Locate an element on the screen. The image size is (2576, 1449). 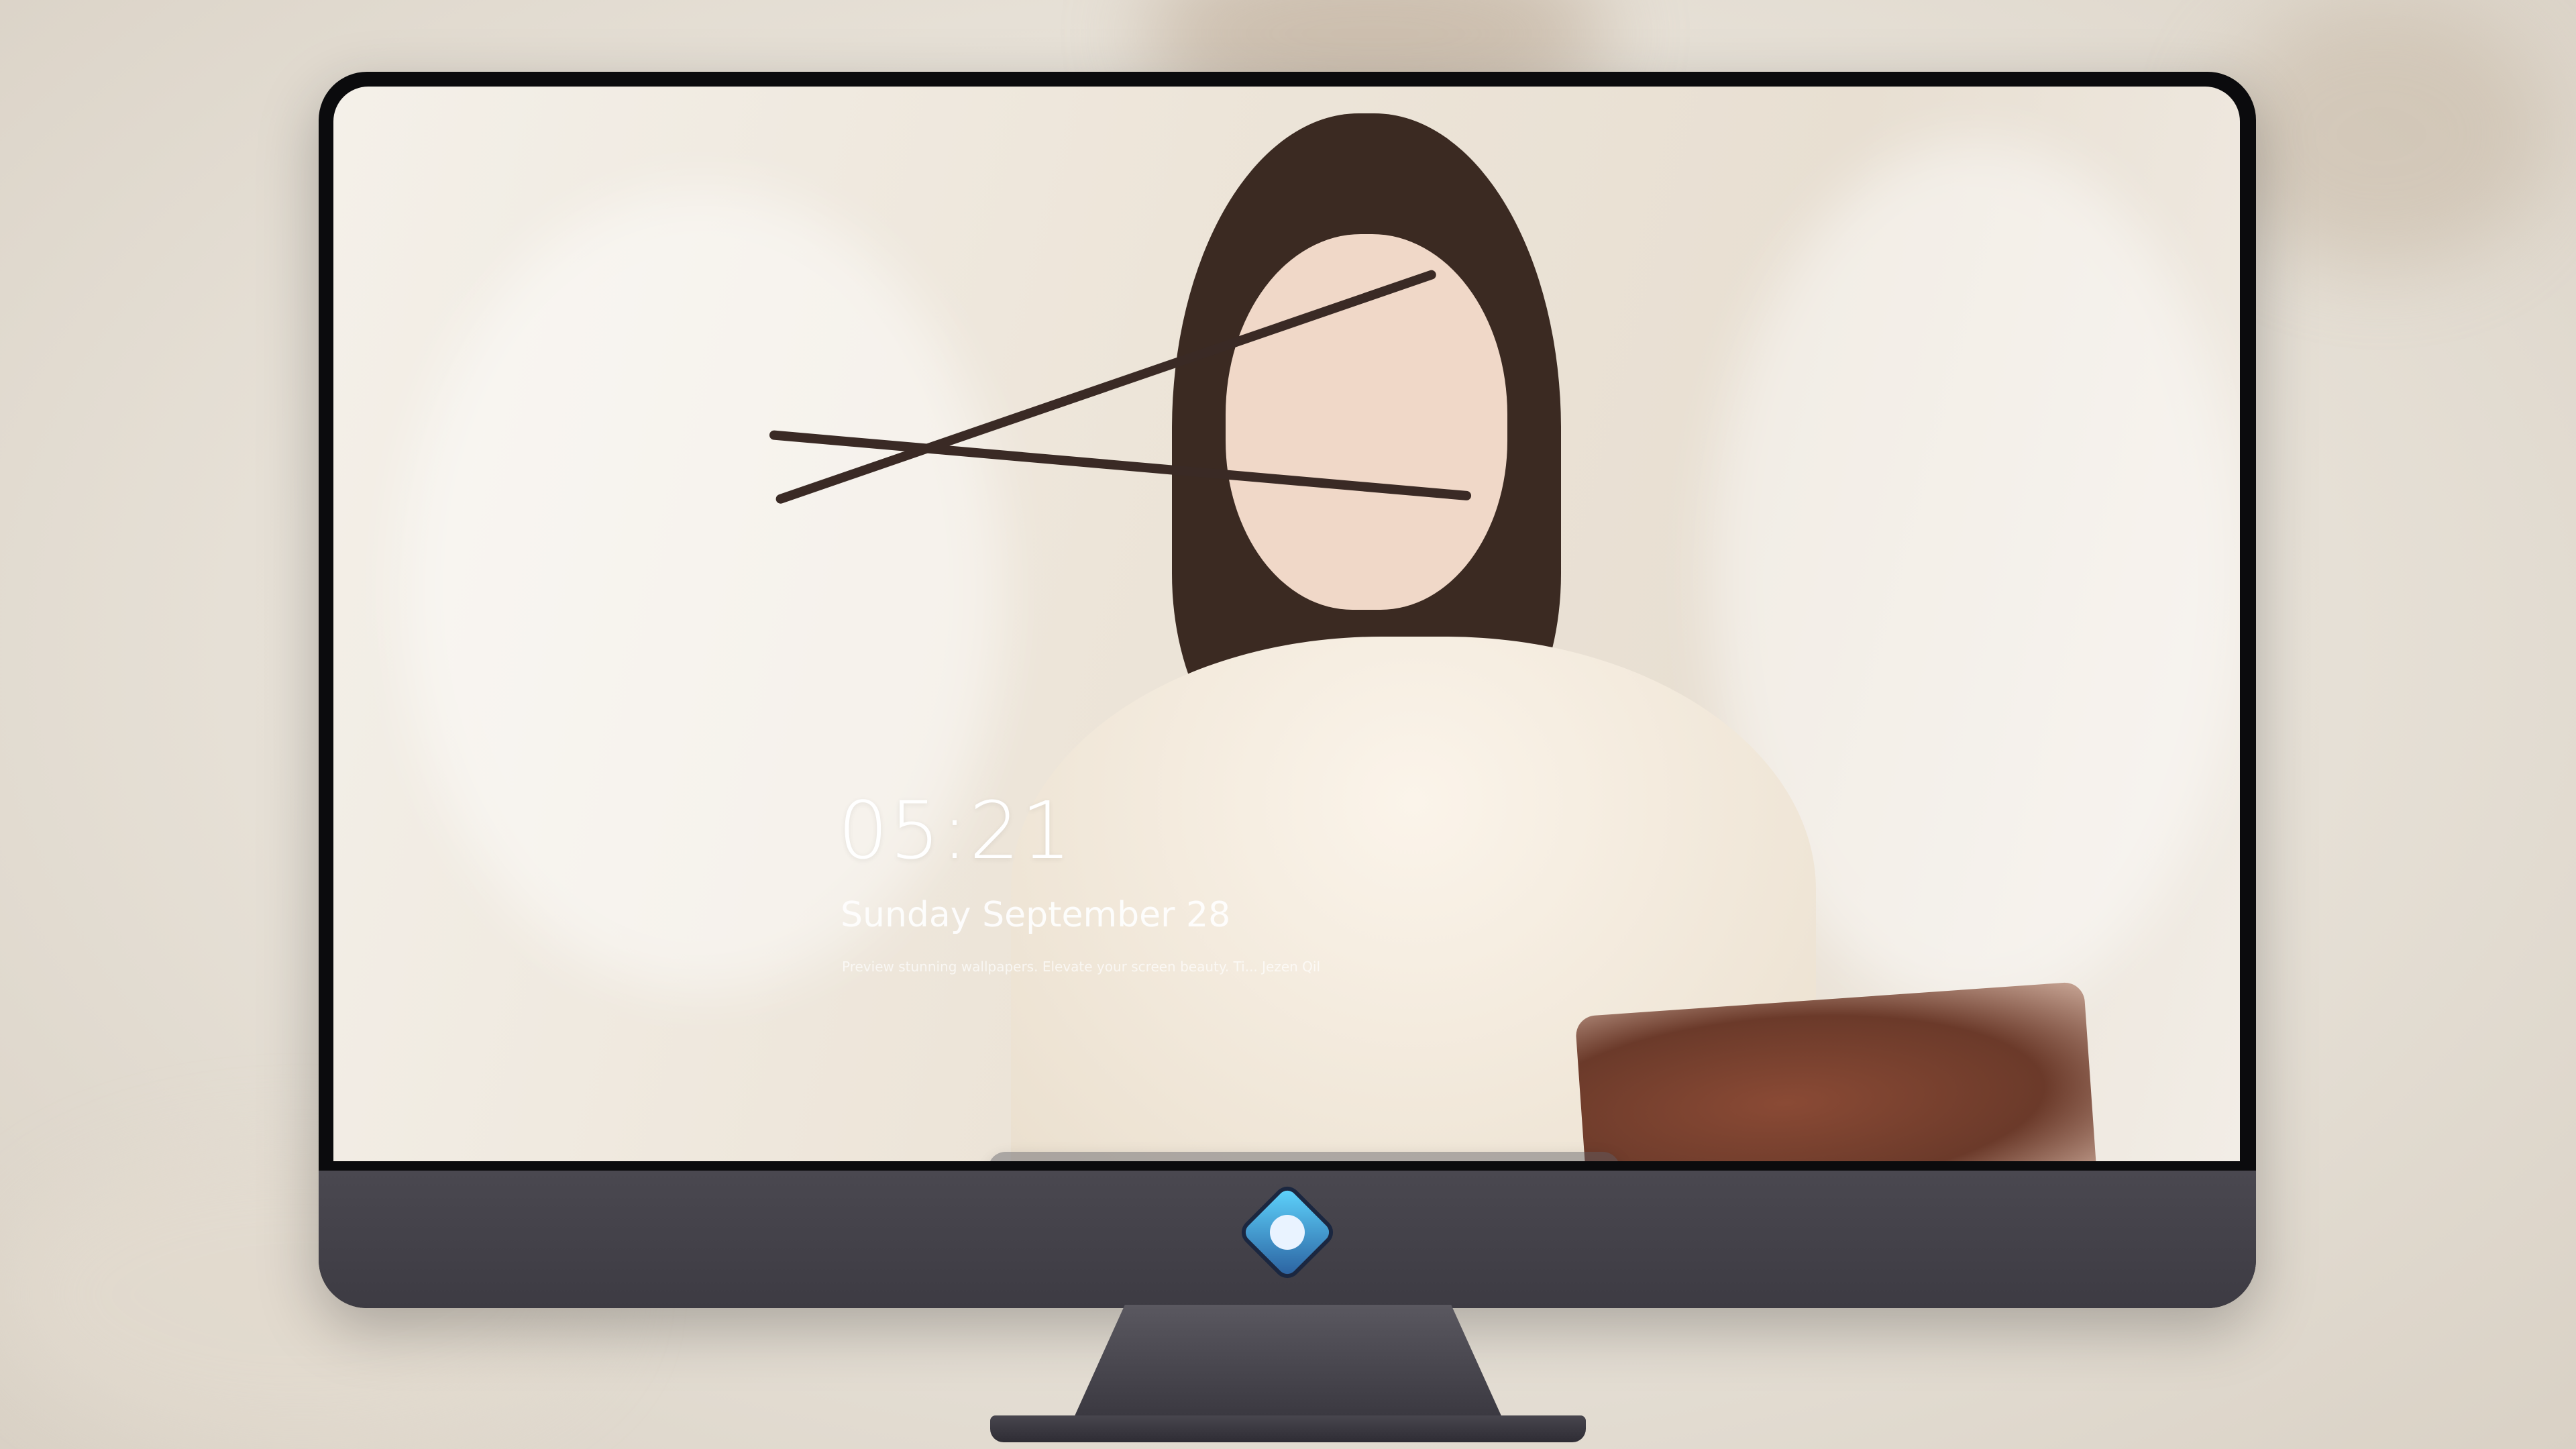
monitor-chin is located at coordinates (1287, 1239).